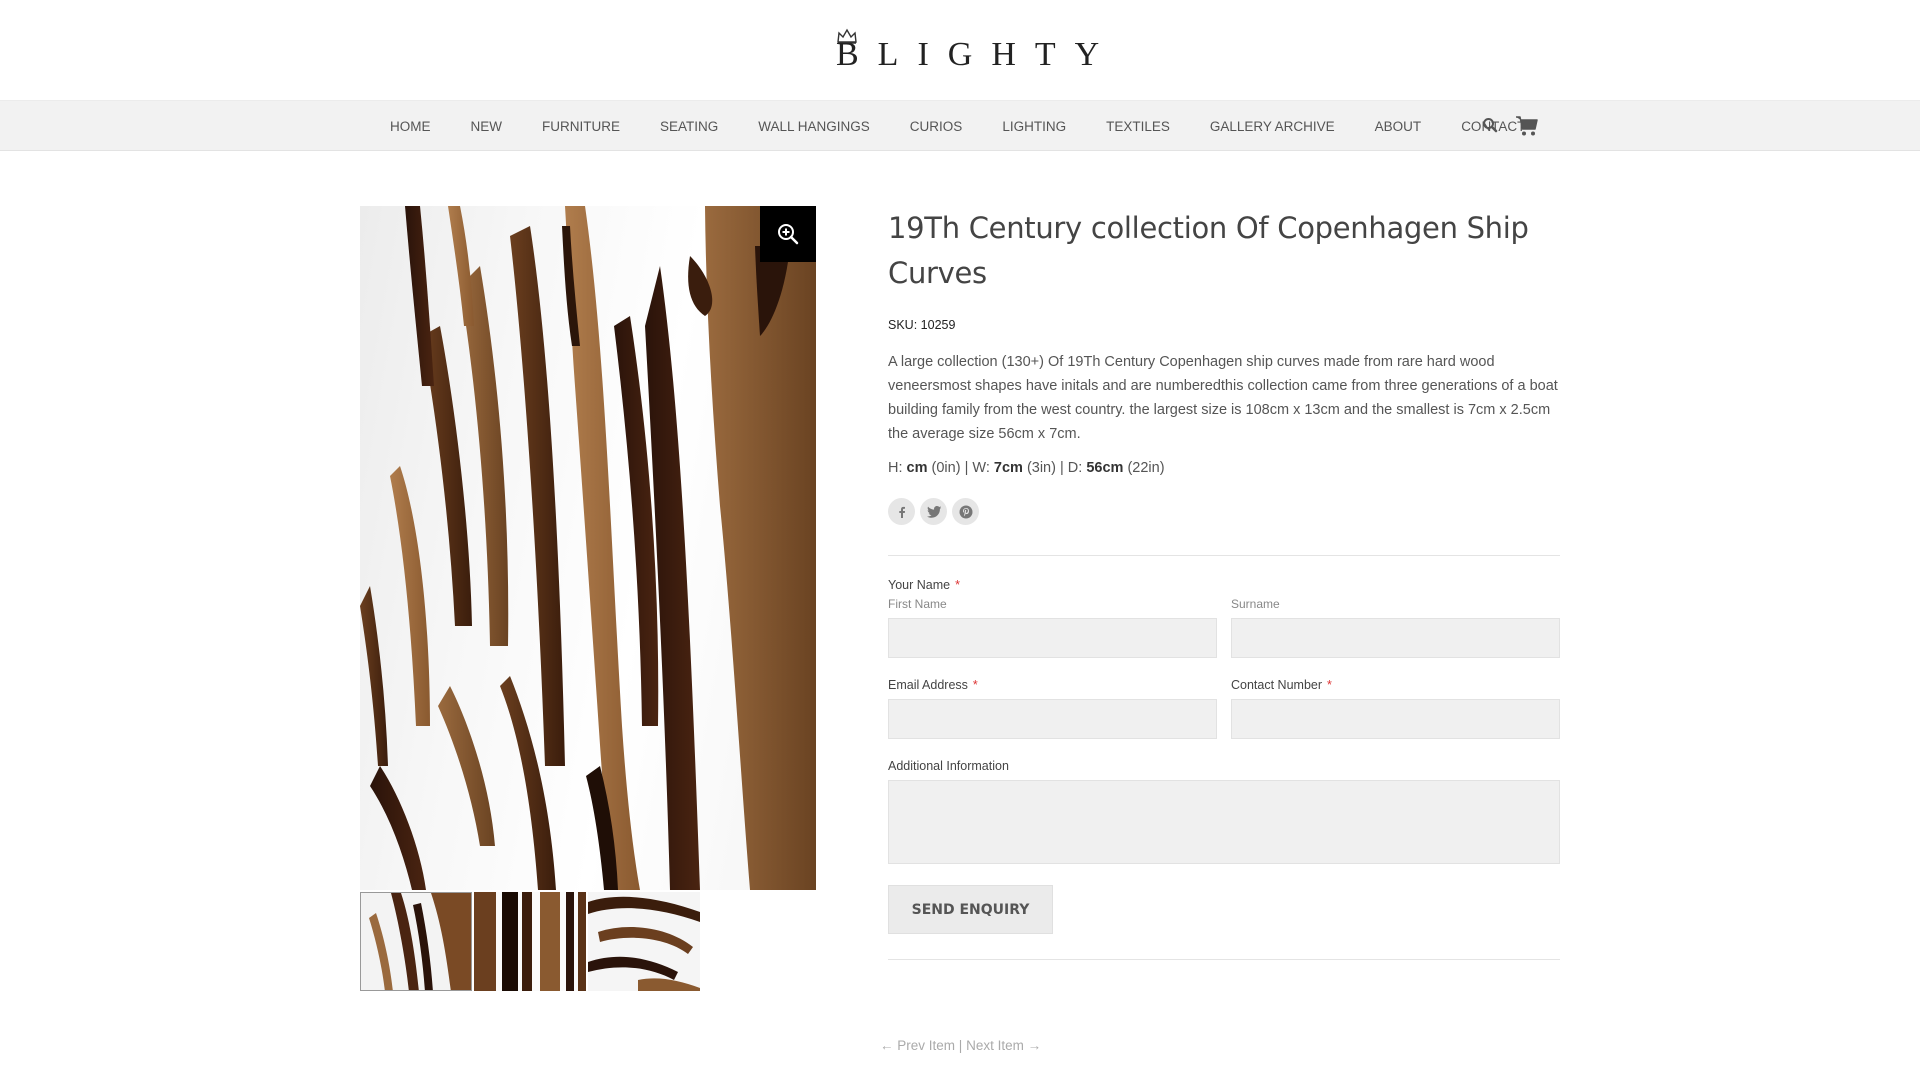 This screenshot has height=1080, width=1920. Describe the element at coordinates (948, 766) in the screenshot. I see `additional-info-label: Additional Information` at that location.